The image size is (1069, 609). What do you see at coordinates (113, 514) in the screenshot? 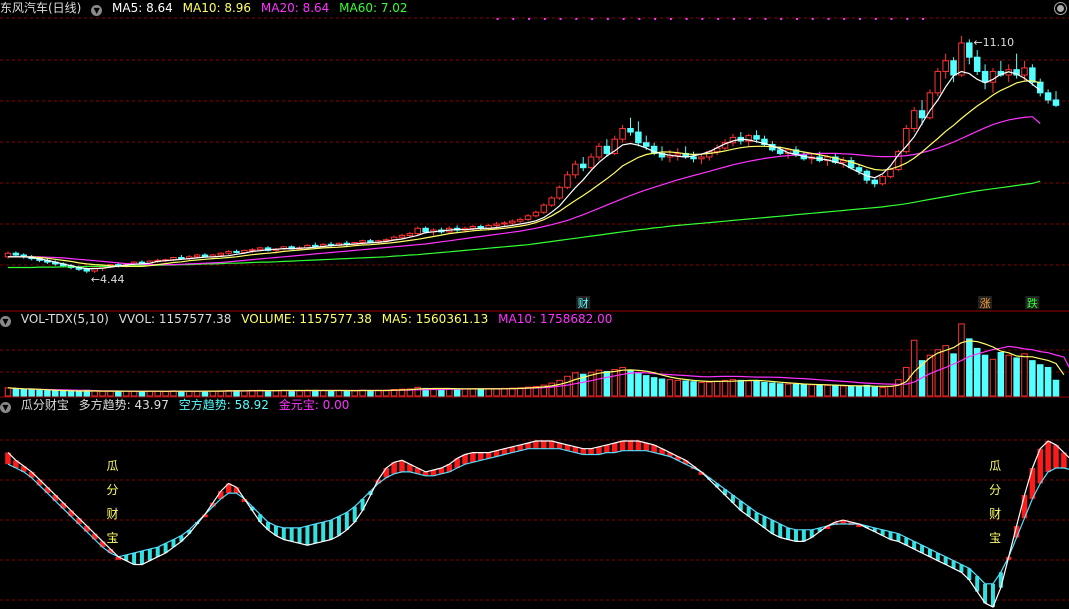
I see `indicator-annotation-char: 财` at bounding box center [113, 514].